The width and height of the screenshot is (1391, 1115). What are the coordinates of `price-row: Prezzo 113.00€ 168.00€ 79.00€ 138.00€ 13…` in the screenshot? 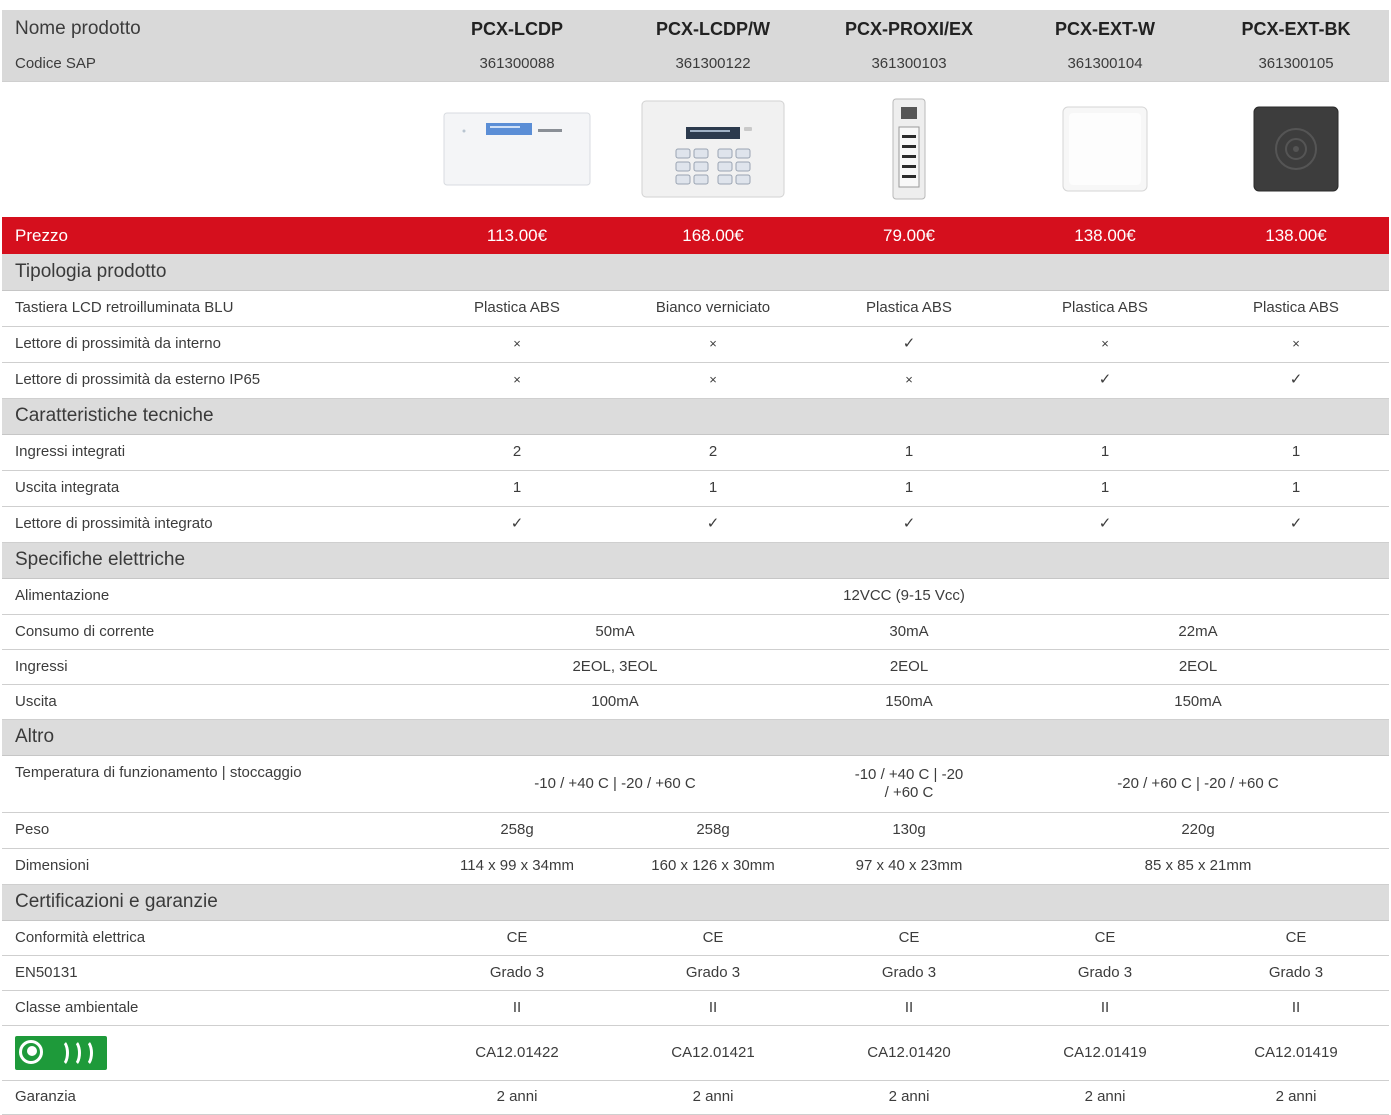 It's located at (695, 235).